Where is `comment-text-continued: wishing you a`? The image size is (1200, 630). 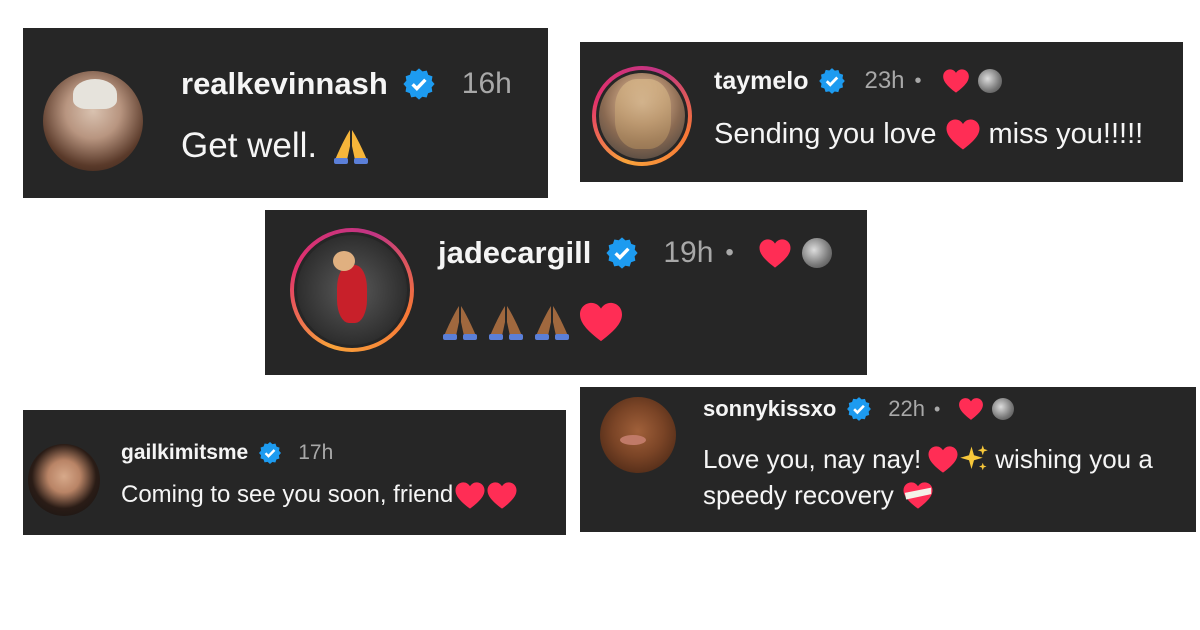
comment-text-continued: wishing you a is located at coordinates (1074, 458).